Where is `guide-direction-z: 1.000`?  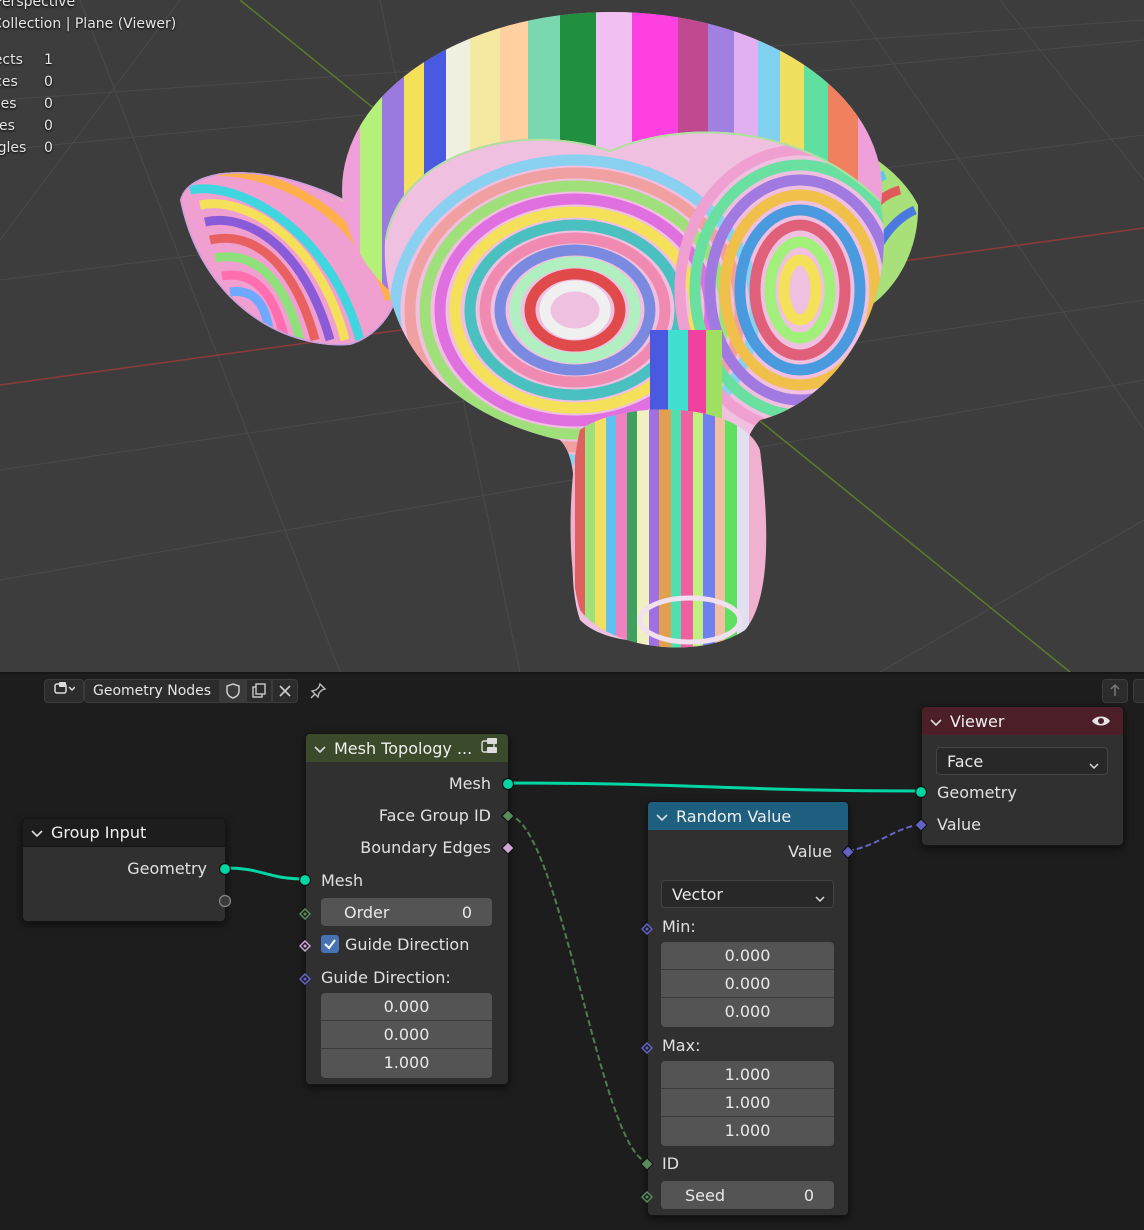 guide-direction-z: 1.000 is located at coordinates (406, 1063).